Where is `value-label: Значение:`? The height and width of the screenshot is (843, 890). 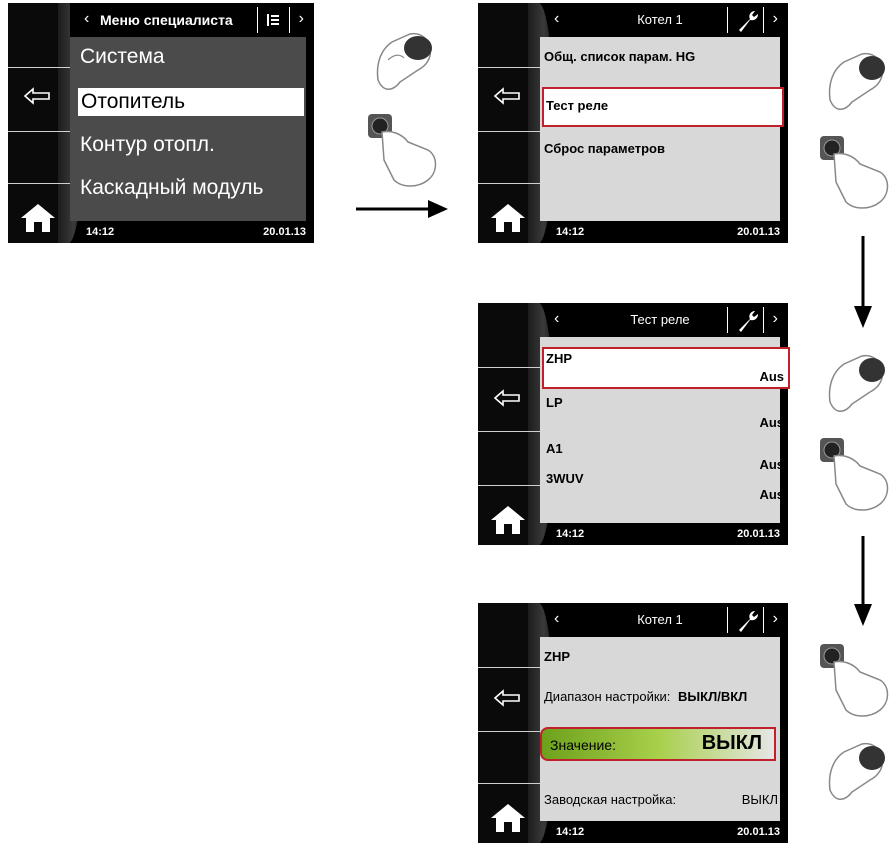 value-label: Значение: is located at coordinates (583, 745).